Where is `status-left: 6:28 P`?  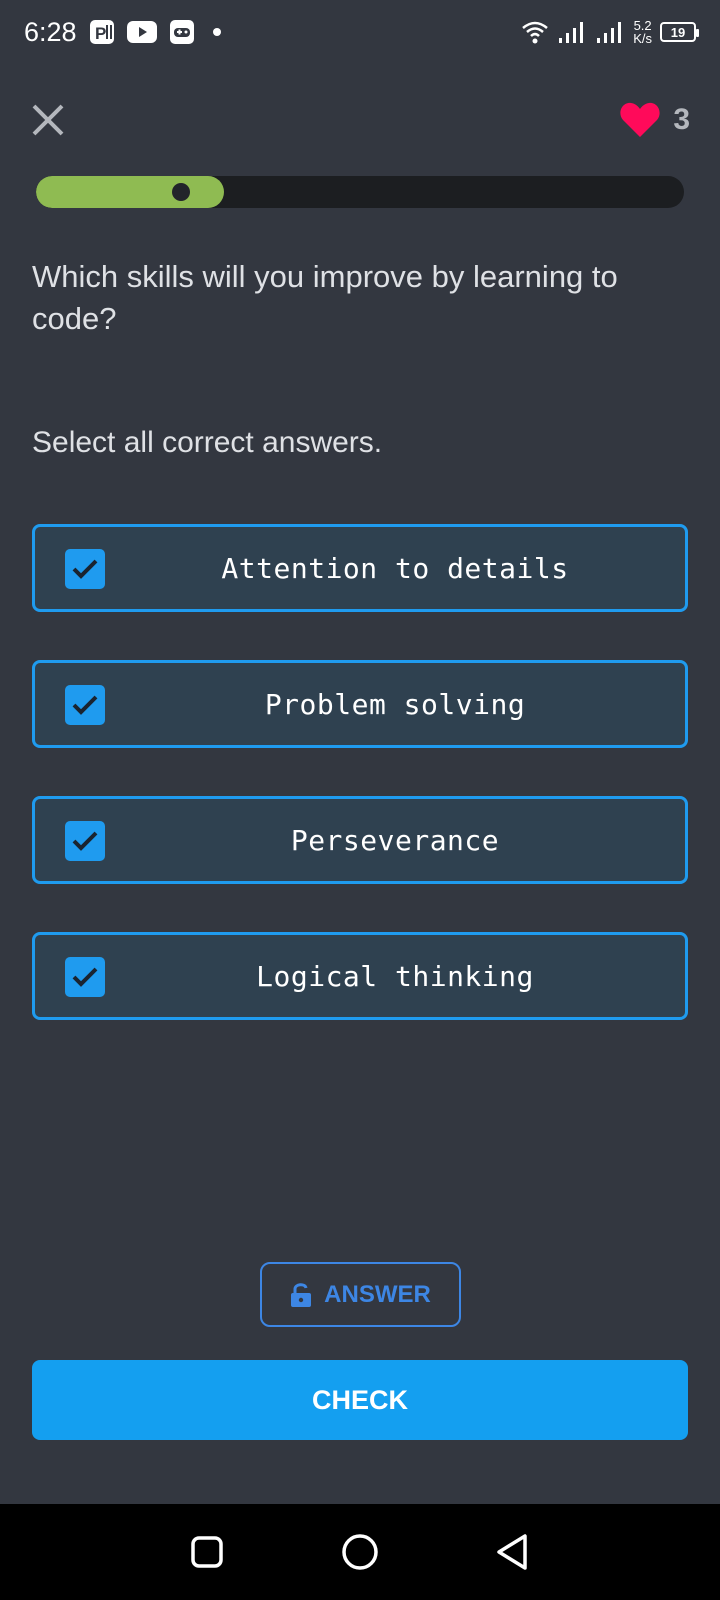 status-left: 6:28 P is located at coordinates (125, 32).